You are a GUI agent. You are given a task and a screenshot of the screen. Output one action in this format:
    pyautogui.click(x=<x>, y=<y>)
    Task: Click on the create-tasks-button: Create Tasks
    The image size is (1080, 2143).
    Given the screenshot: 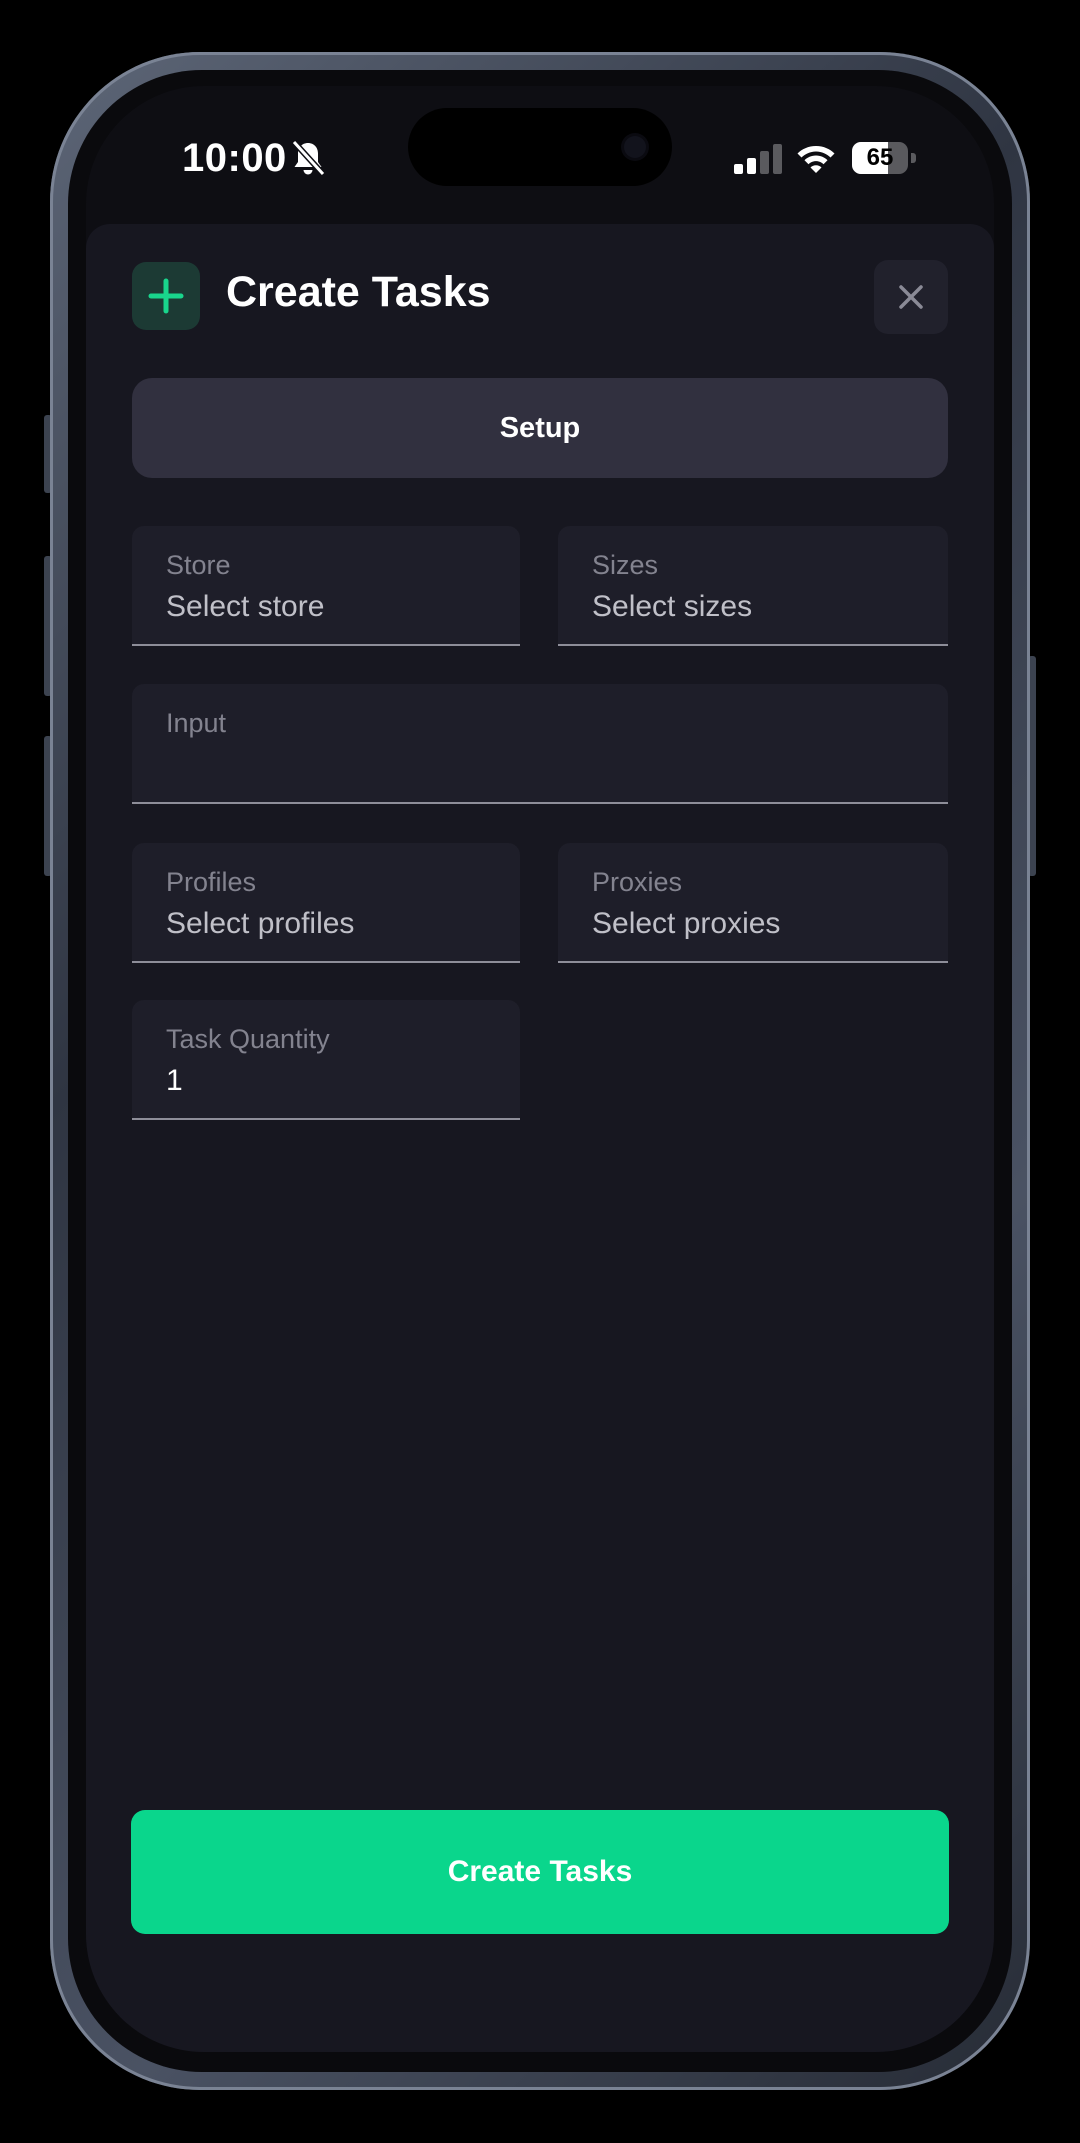 What is the action you would take?
    pyautogui.click(x=540, y=1872)
    